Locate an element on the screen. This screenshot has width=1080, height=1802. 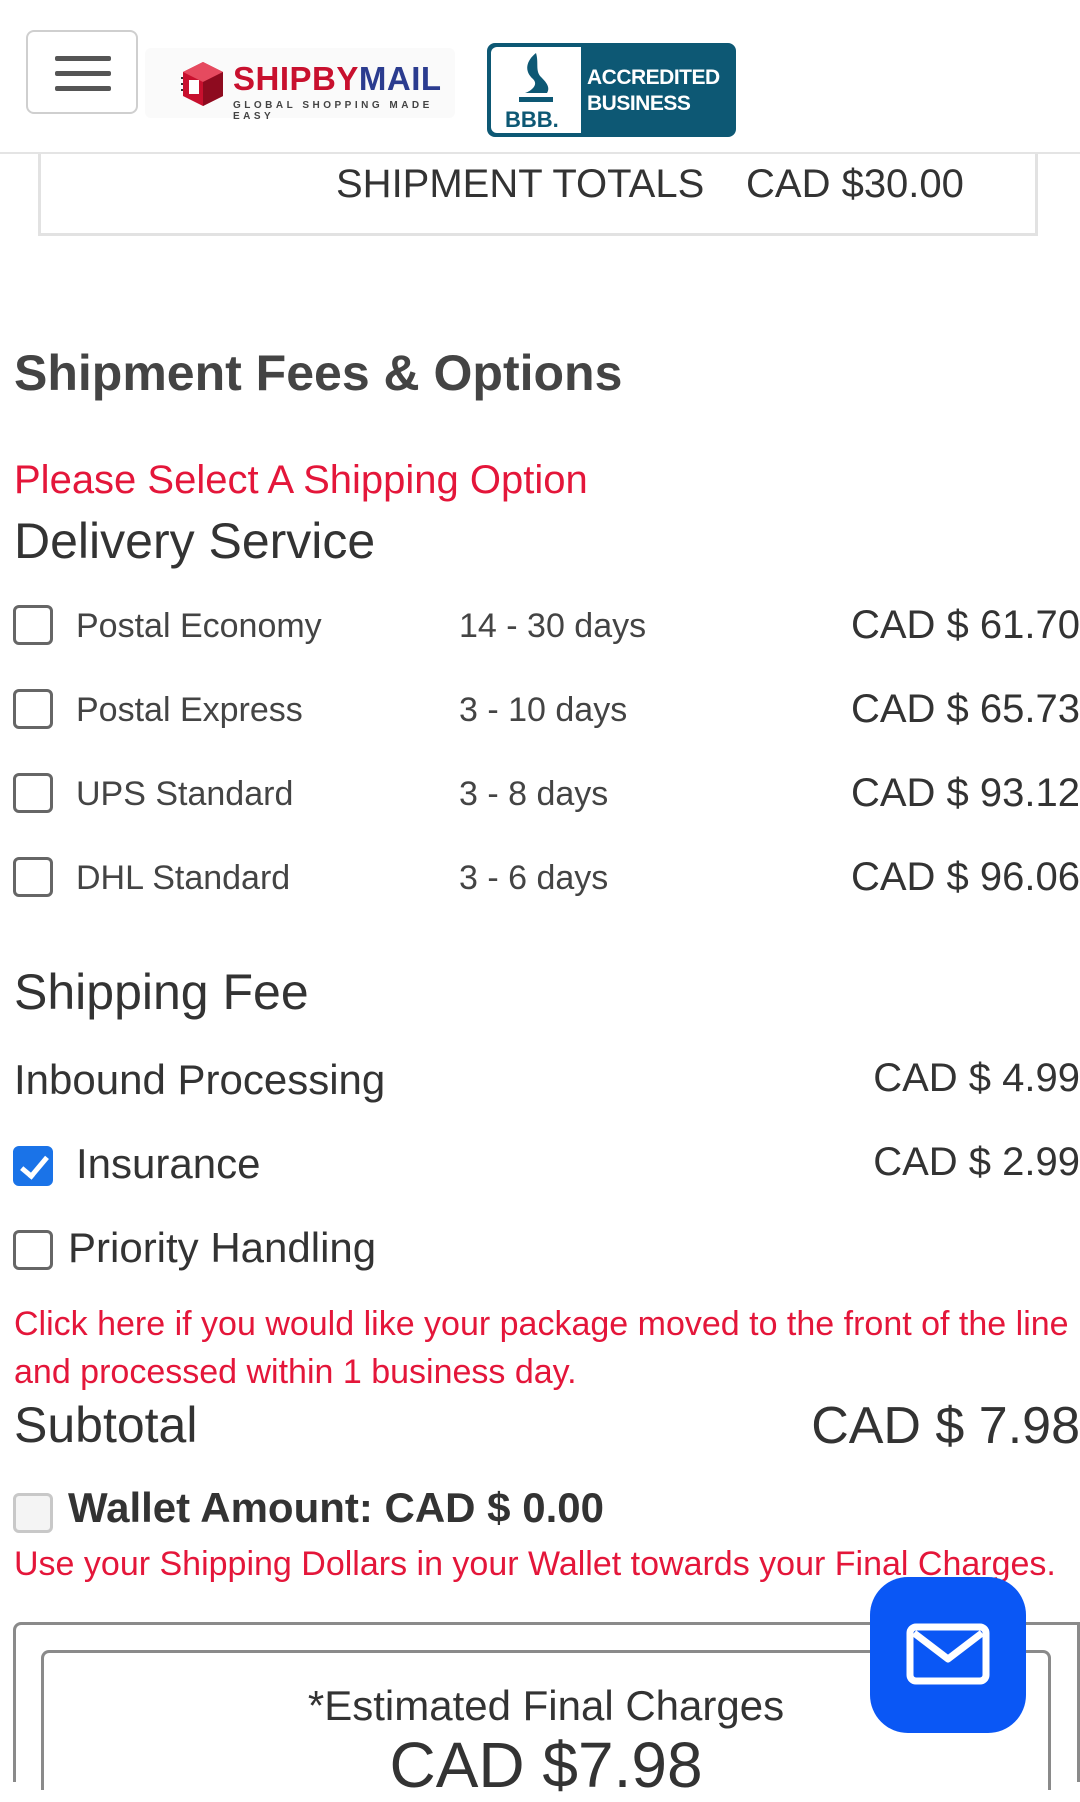
priority-handling-checkbox is located at coordinates (33, 1250).